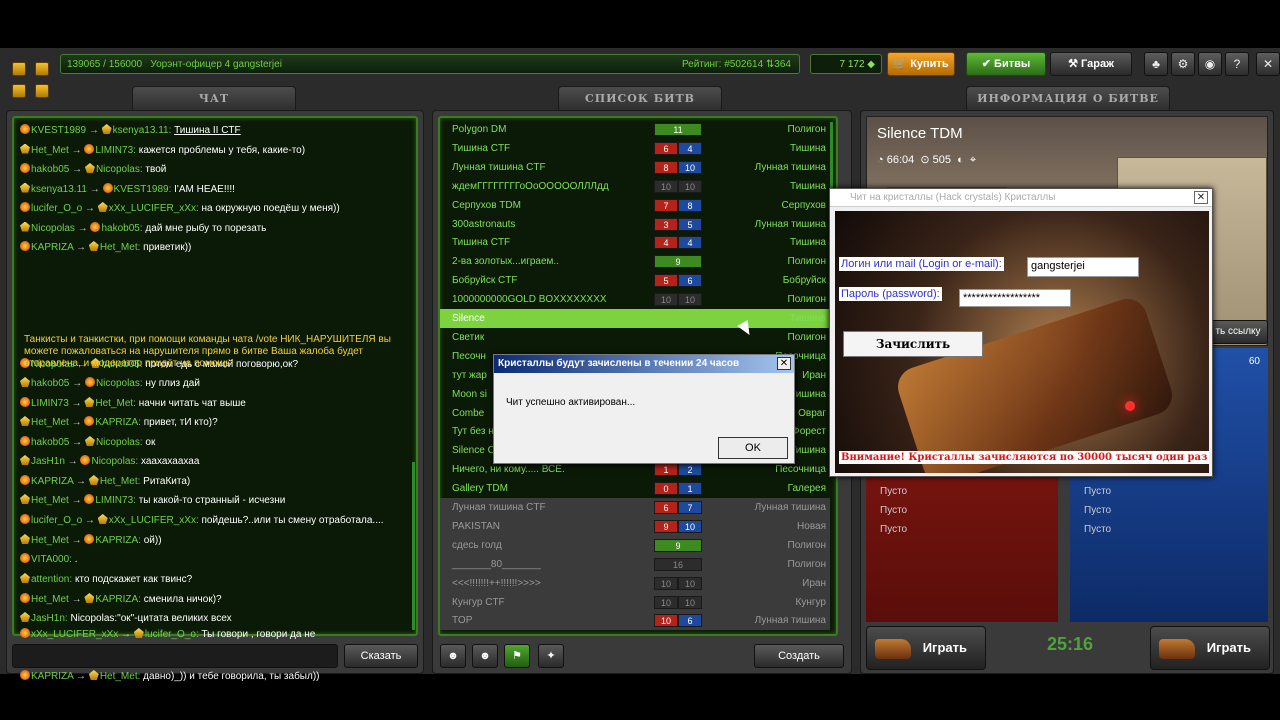 The height and width of the screenshot is (720, 1280). What do you see at coordinates (175, 656) in the screenshot?
I see `chat-input` at bounding box center [175, 656].